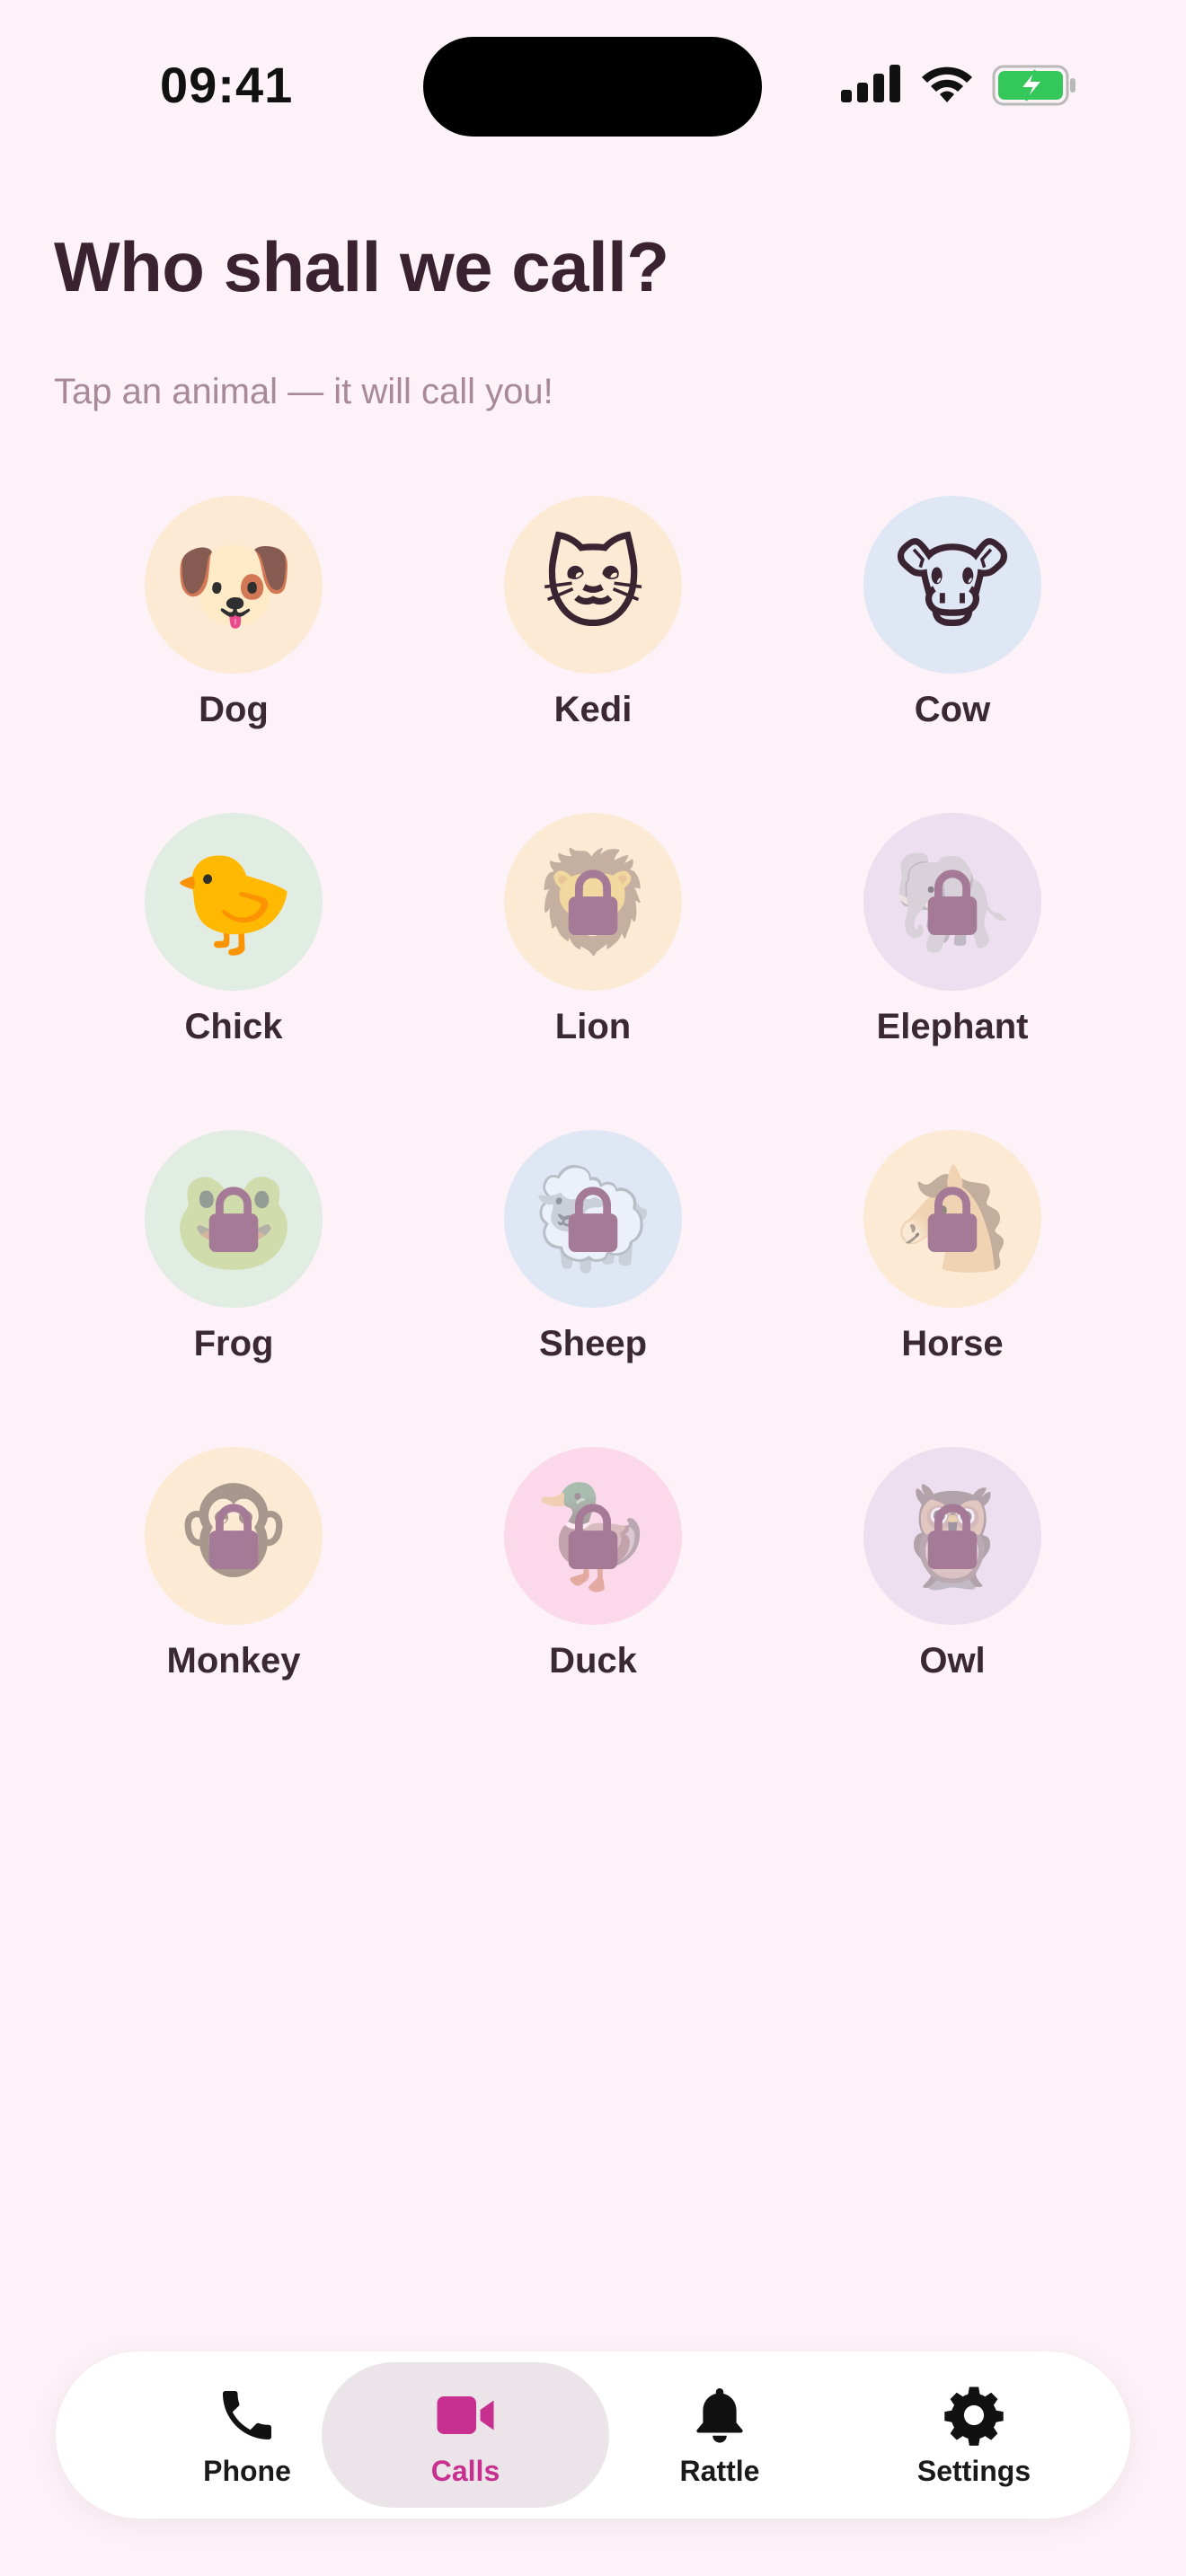 The height and width of the screenshot is (2576, 1186). What do you see at coordinates (303, 391) in the screenshot?
I see `page-subtitle: Tap an animal — it will call you!` at bounding box center [303, 391].